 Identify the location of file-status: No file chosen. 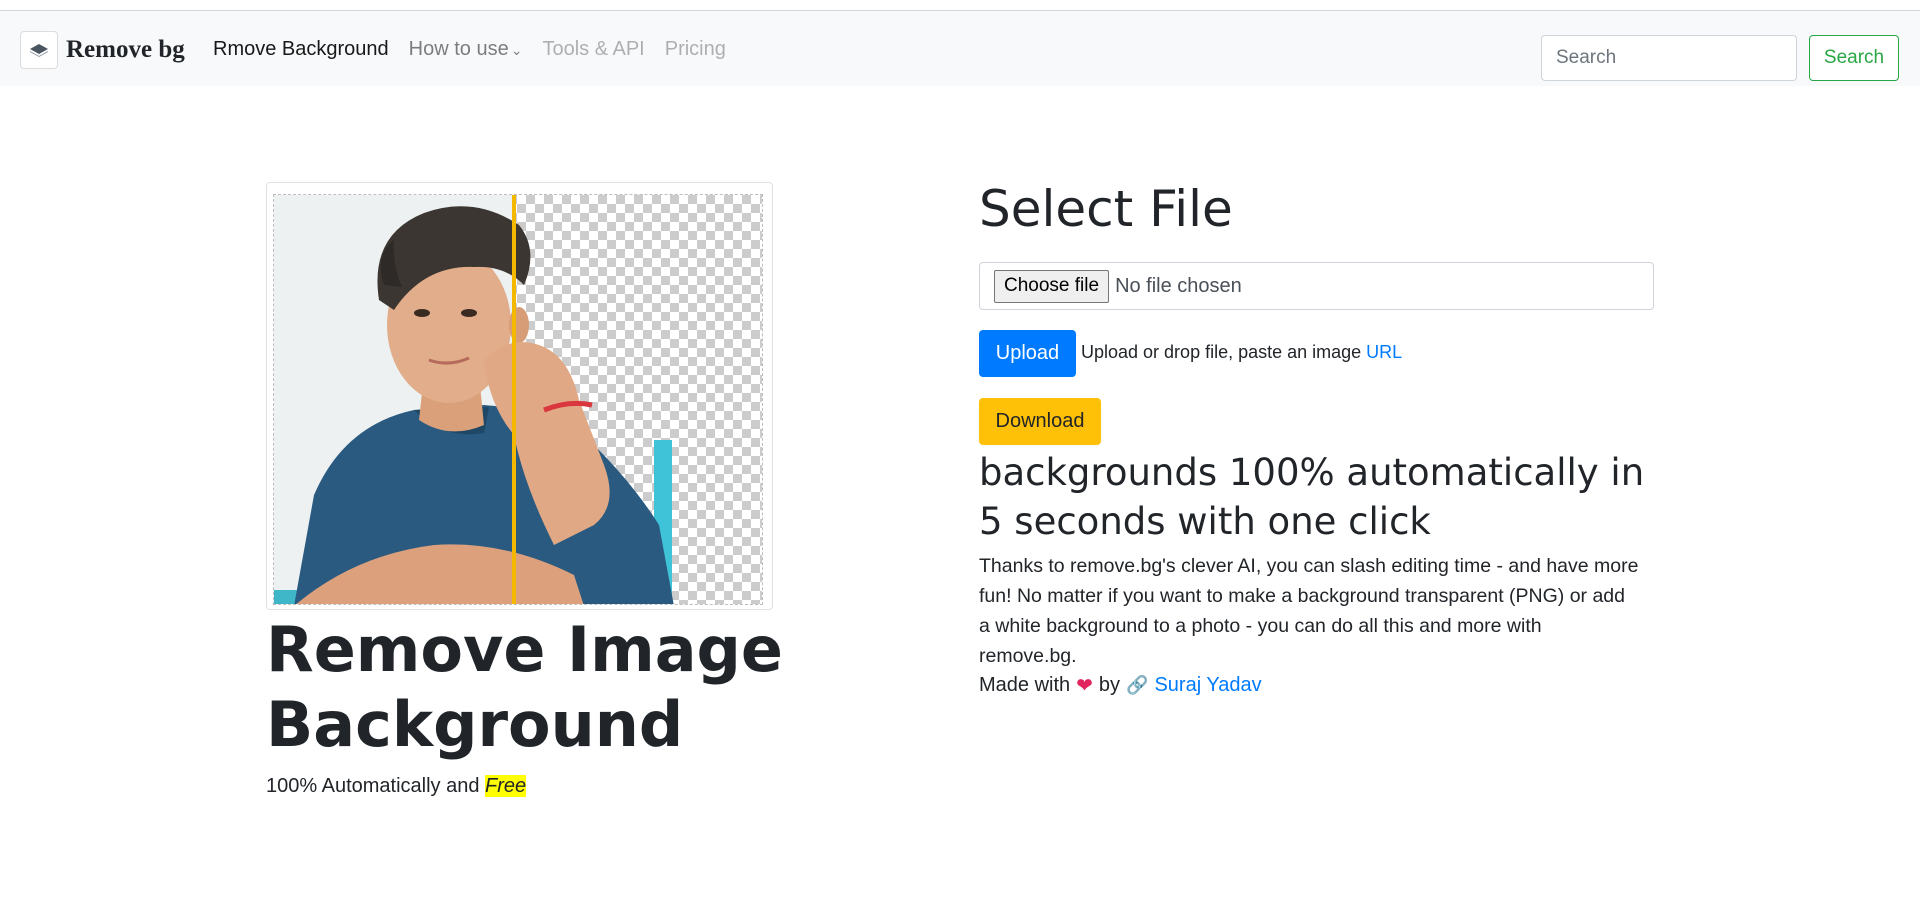
(1178, 285).